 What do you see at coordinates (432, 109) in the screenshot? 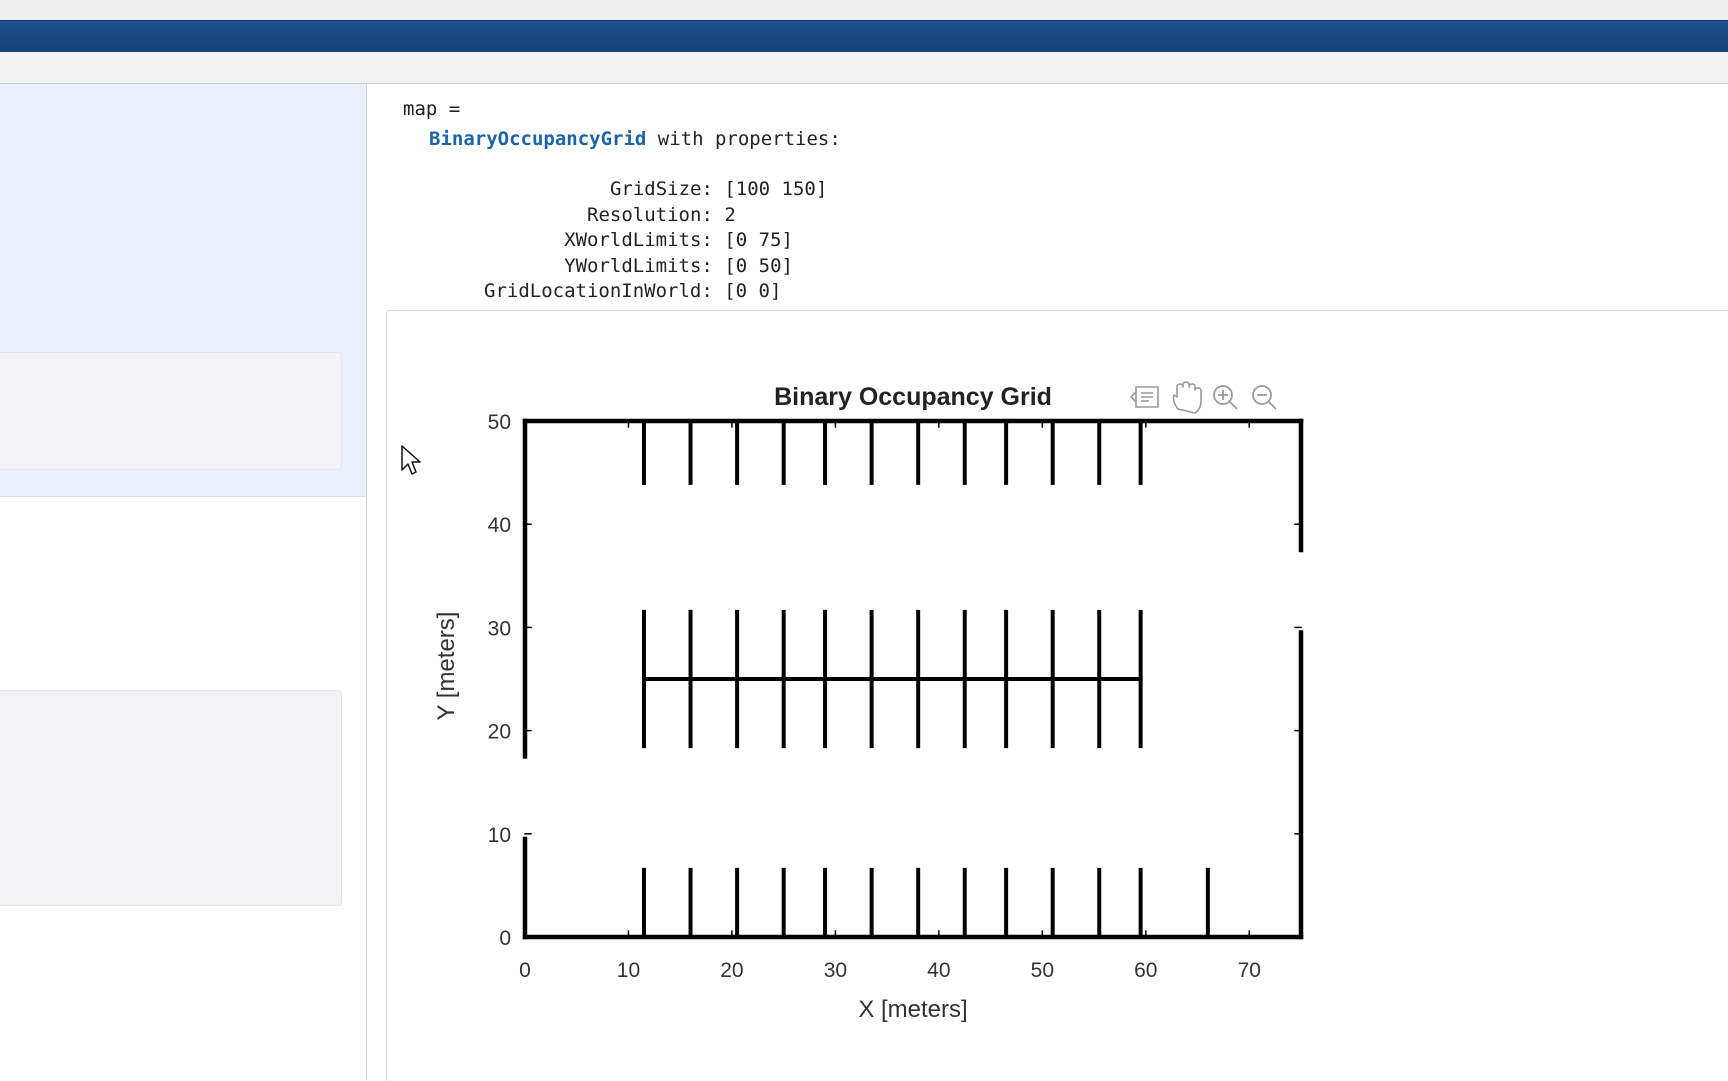
I see `output-assign-line: map =` at bounding box center [432, 109].